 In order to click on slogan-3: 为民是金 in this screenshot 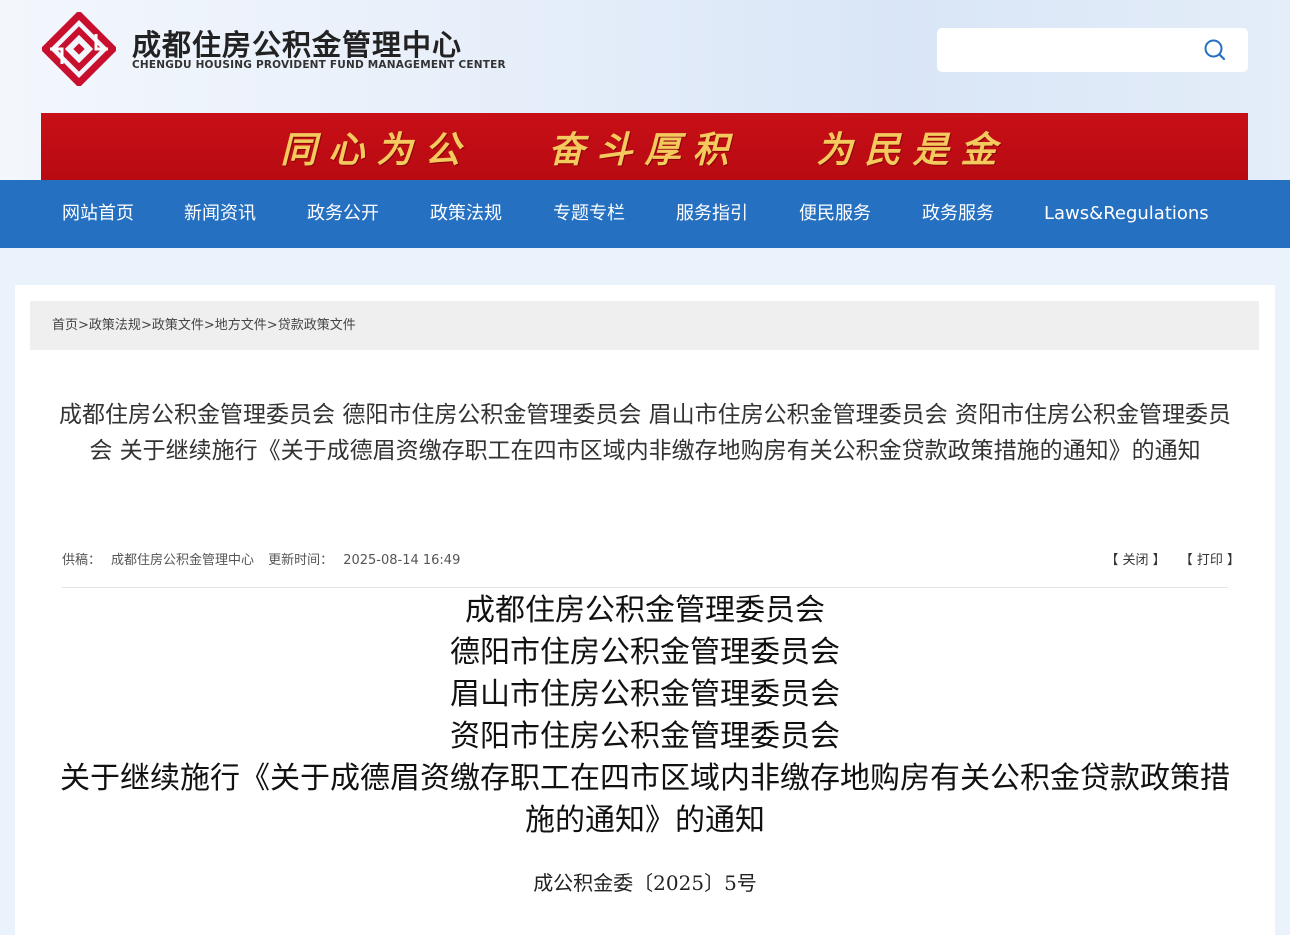, I will do `click(912, 149)`.